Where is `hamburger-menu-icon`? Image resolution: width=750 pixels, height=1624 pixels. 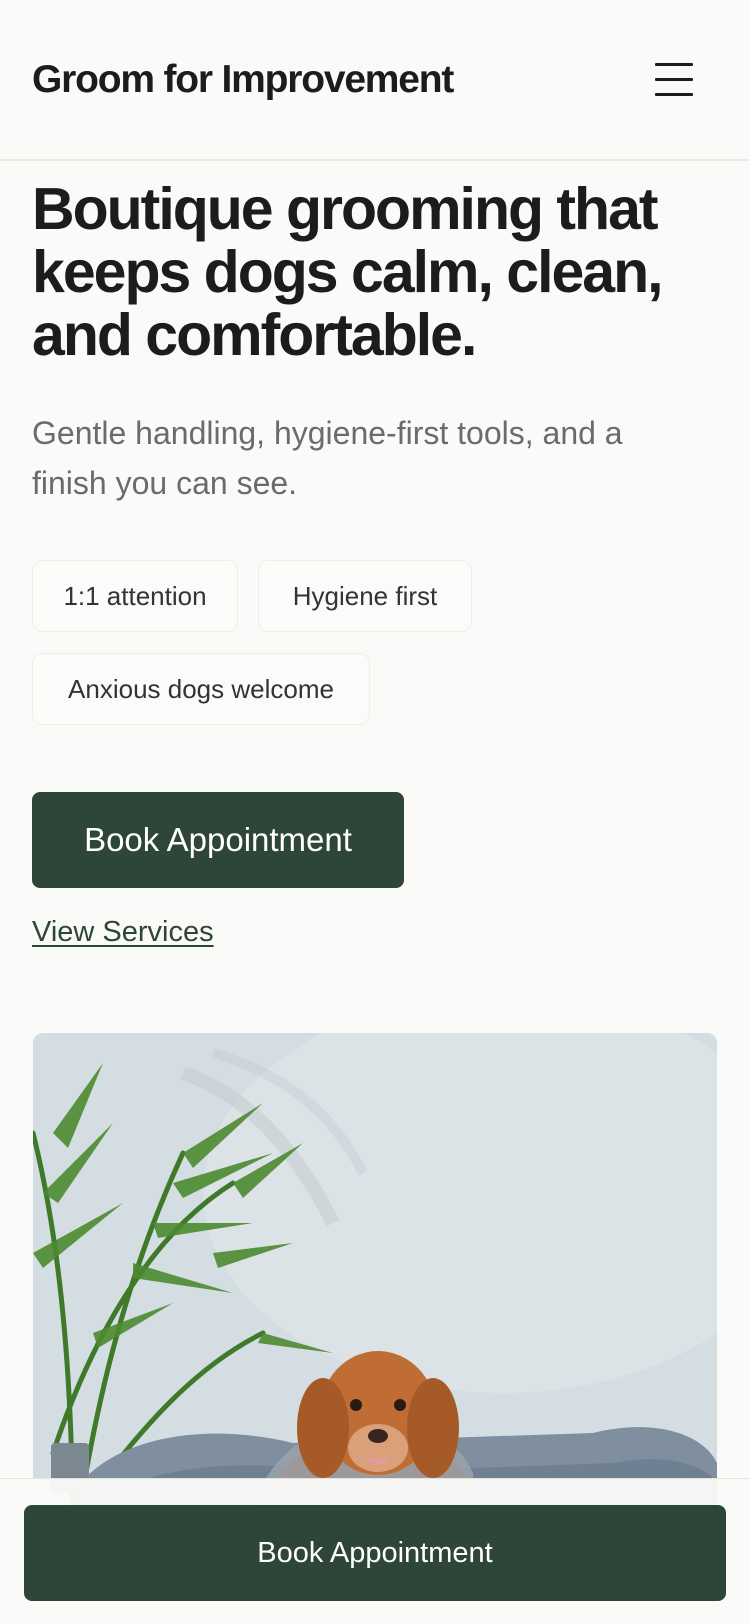
hamburger-menu-icon is located at coordinates (674, 80).